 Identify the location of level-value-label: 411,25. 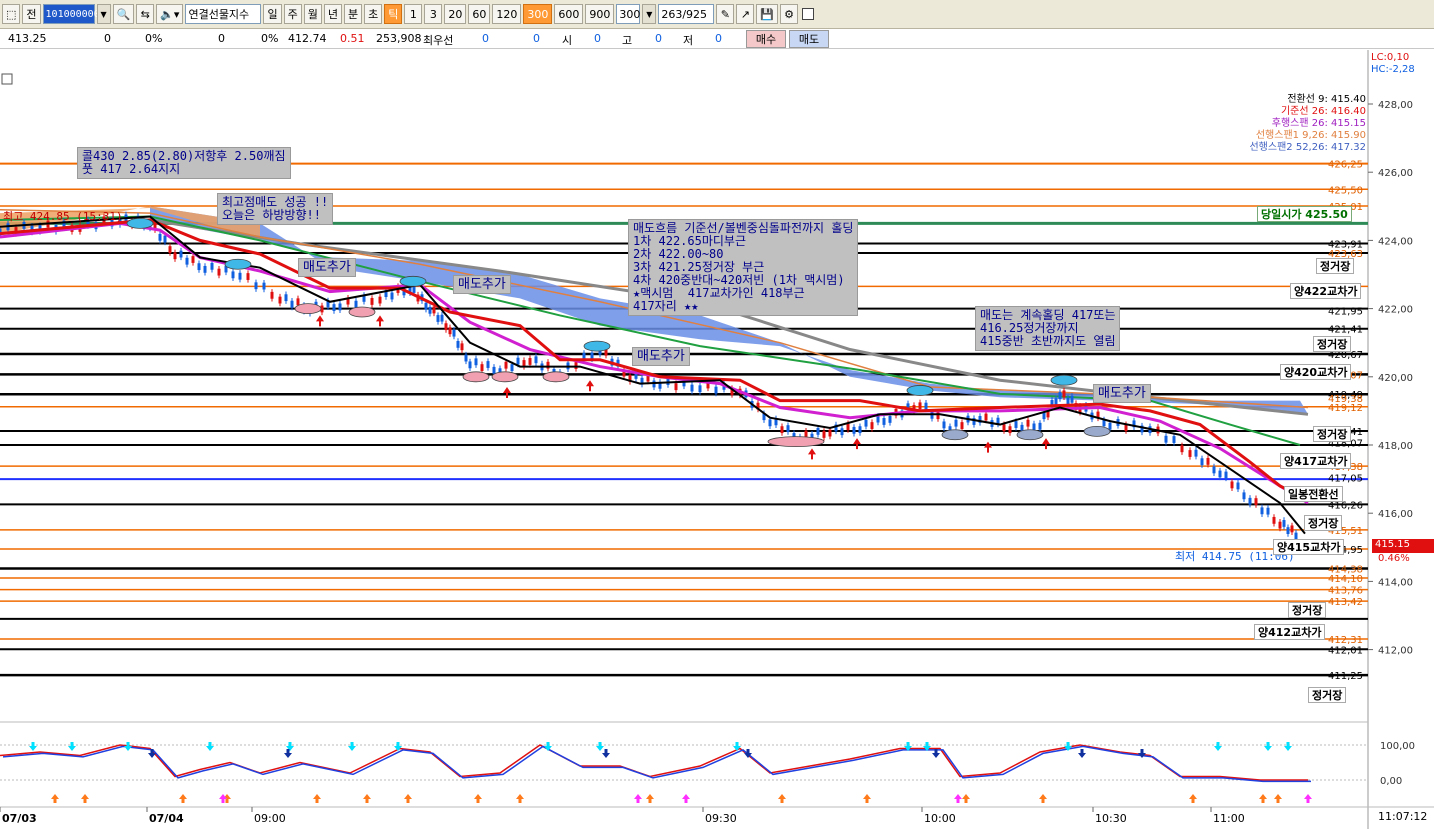
(1345, 676).